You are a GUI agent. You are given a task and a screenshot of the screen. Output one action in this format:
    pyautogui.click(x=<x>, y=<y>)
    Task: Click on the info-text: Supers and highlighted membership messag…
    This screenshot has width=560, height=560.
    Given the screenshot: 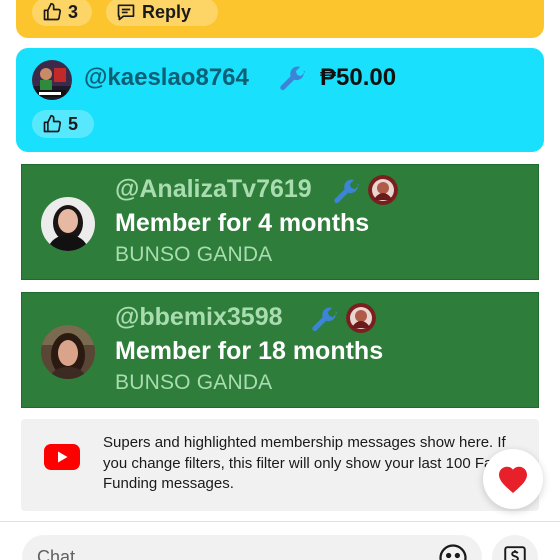 What is the action you would take?
    pyautogui.click(x=304, y=463)
    